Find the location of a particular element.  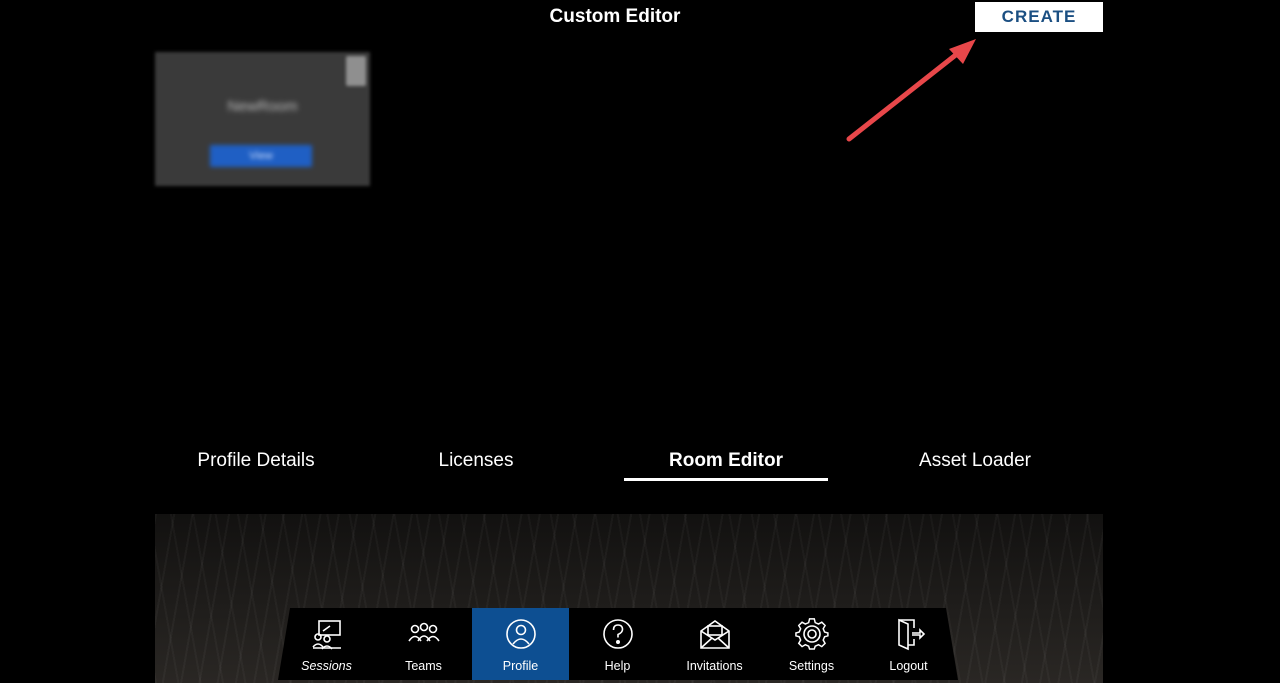

invitations-icon is located at coordinates (715, 634).